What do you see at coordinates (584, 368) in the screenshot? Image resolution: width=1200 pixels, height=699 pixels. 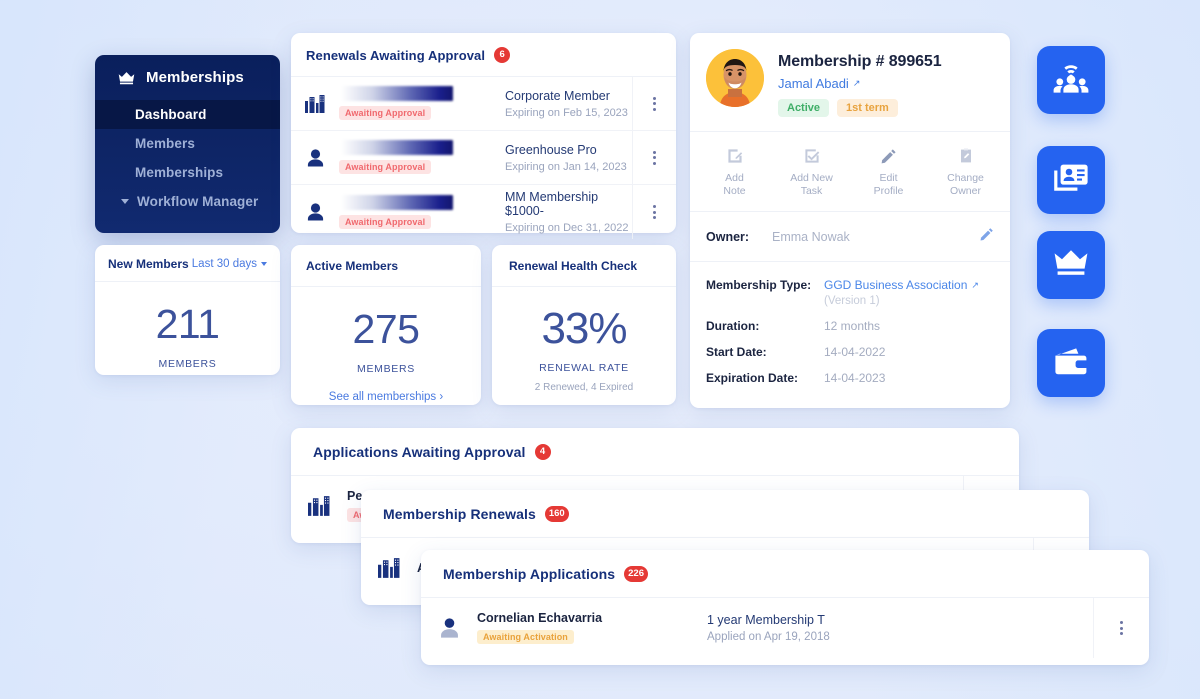 I see `renewal-rate-unit: RENEWAL RATE` at bounding box center [584, 368].